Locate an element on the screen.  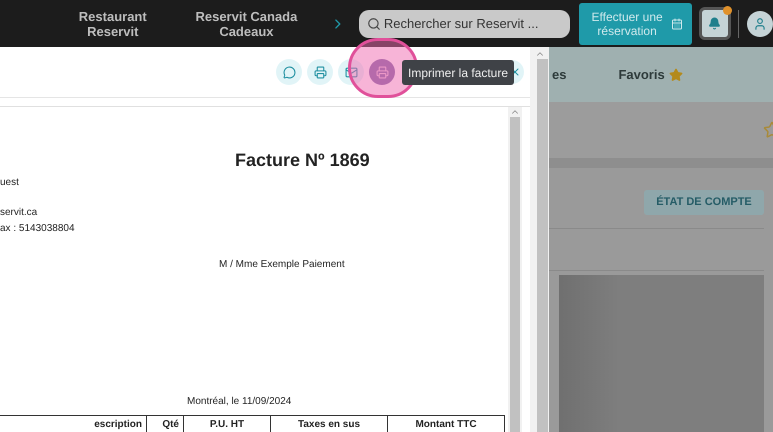
invoice-date: Montréal, le 11/09/2024 is located at coordinates (239, 402).